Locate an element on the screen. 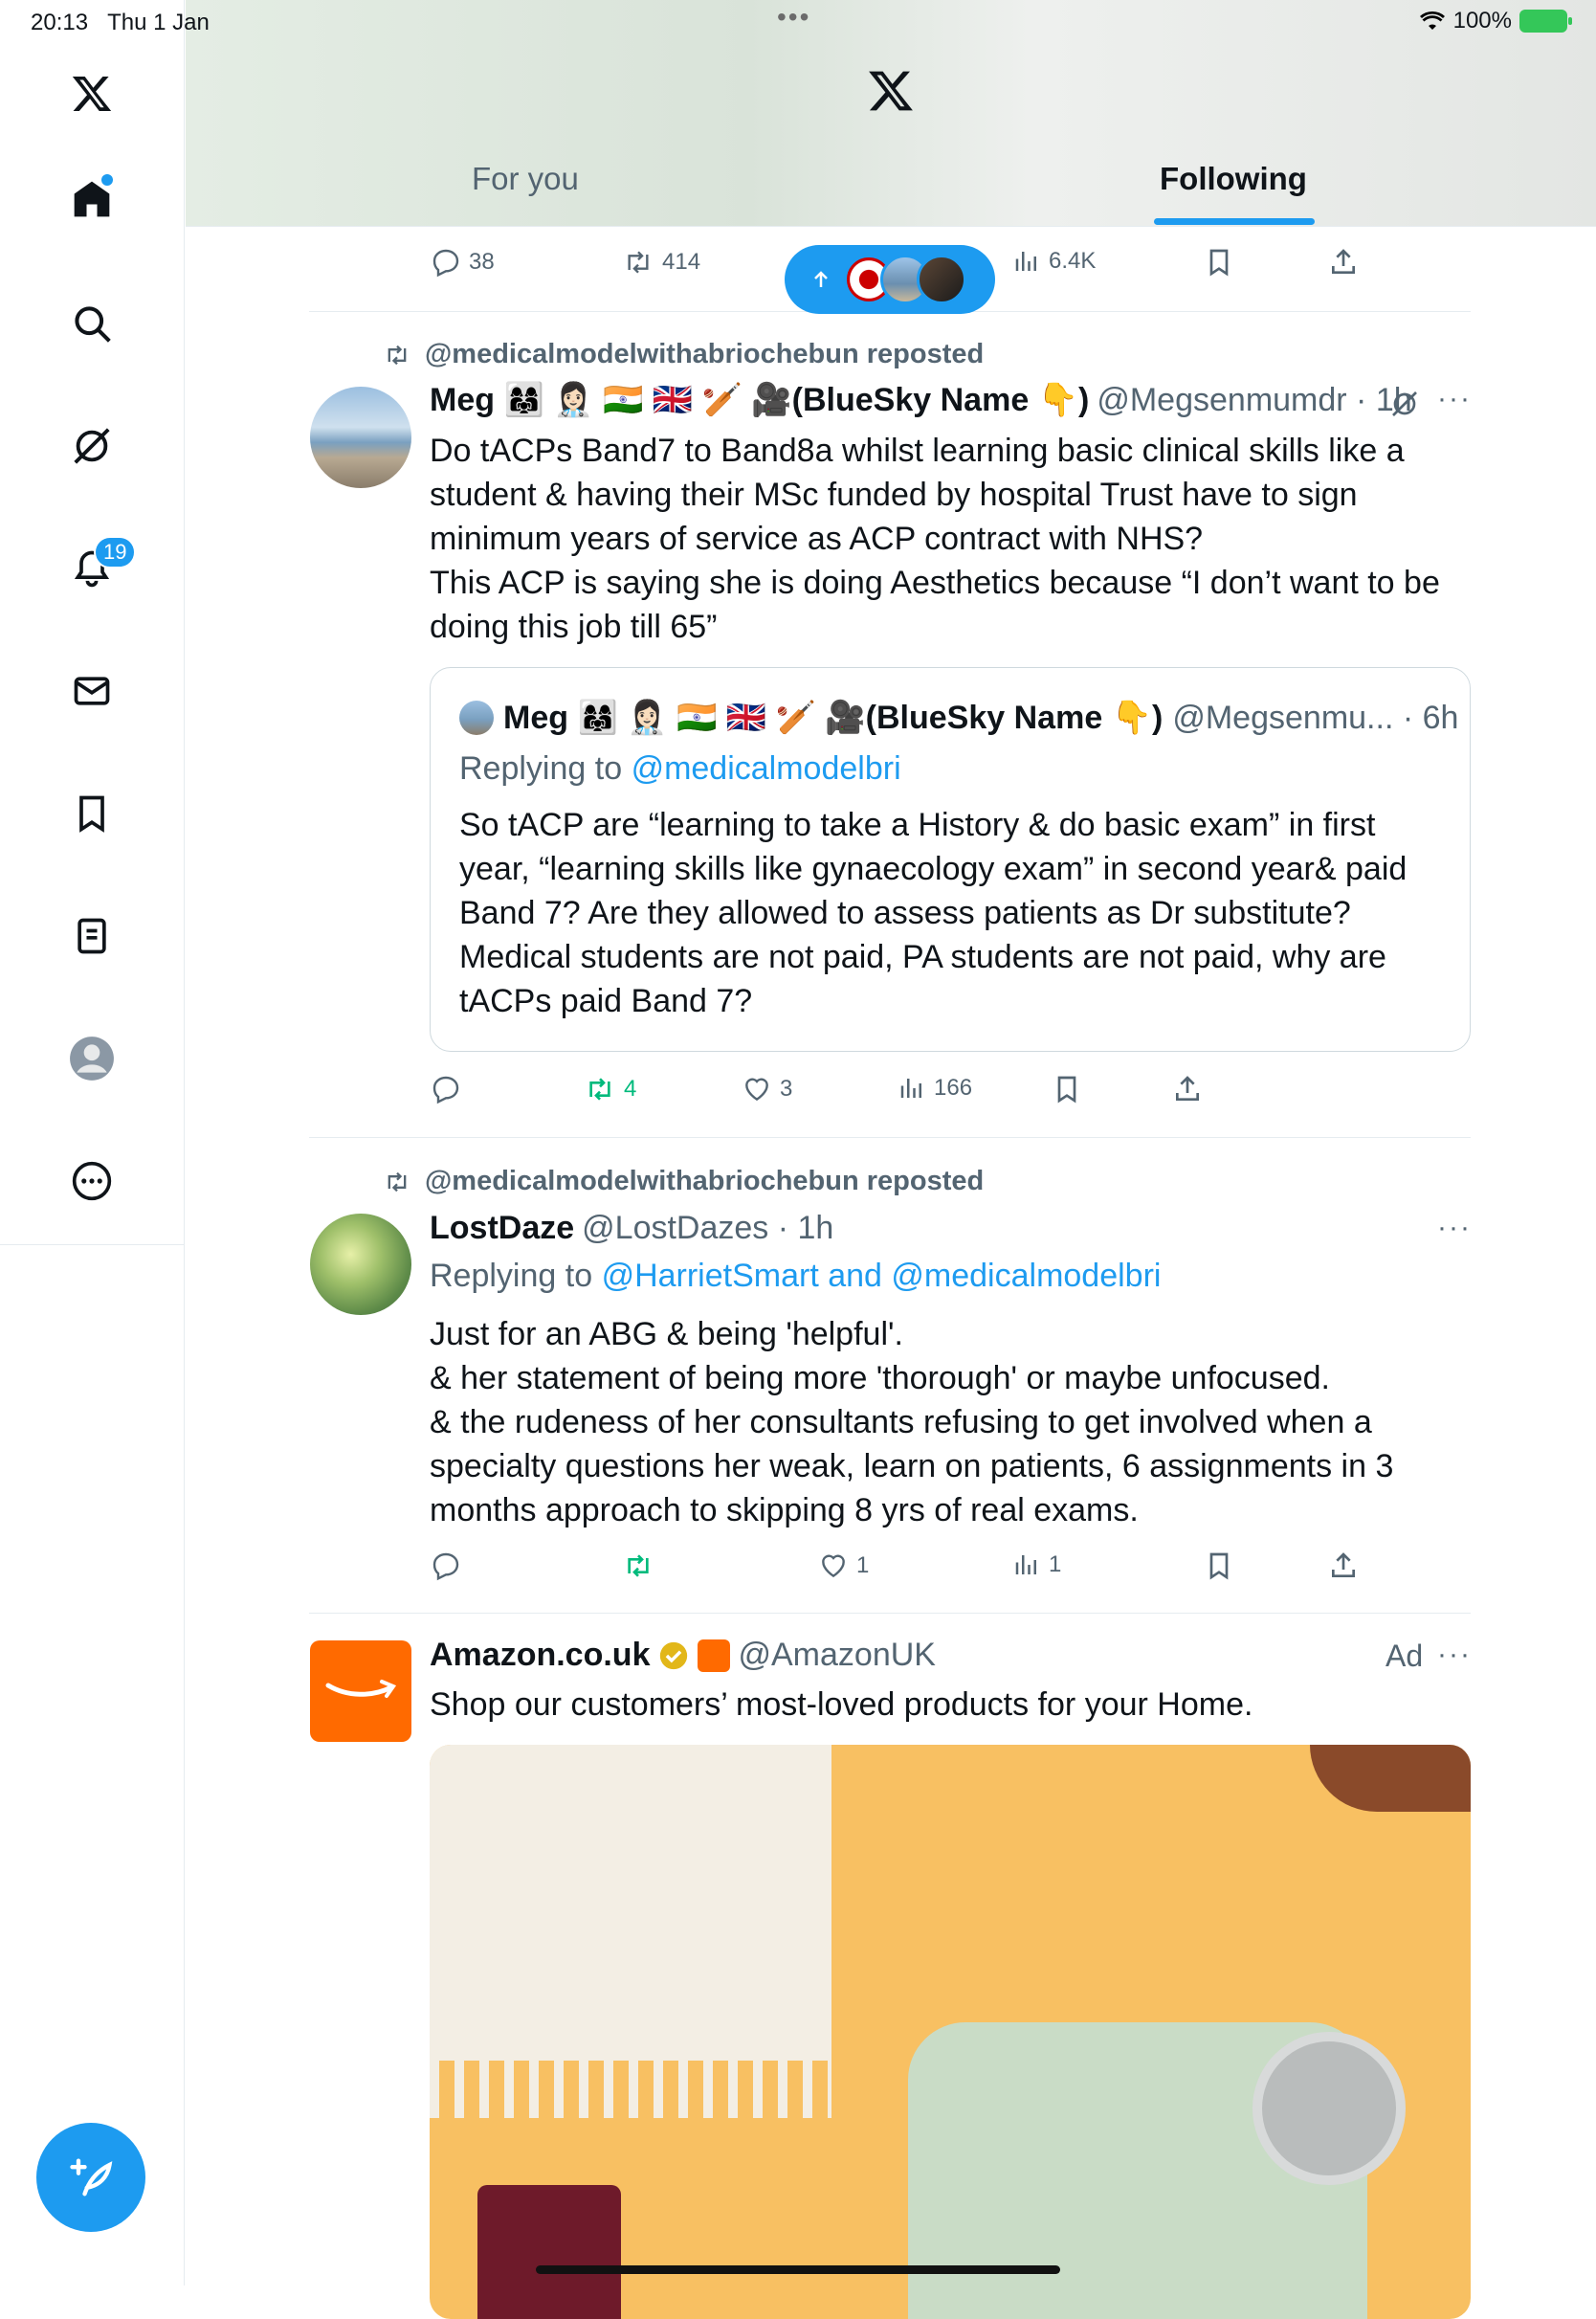 The width and height of the screenshot is (1596, 2319). home-icon is located at coordinates (92, 200).